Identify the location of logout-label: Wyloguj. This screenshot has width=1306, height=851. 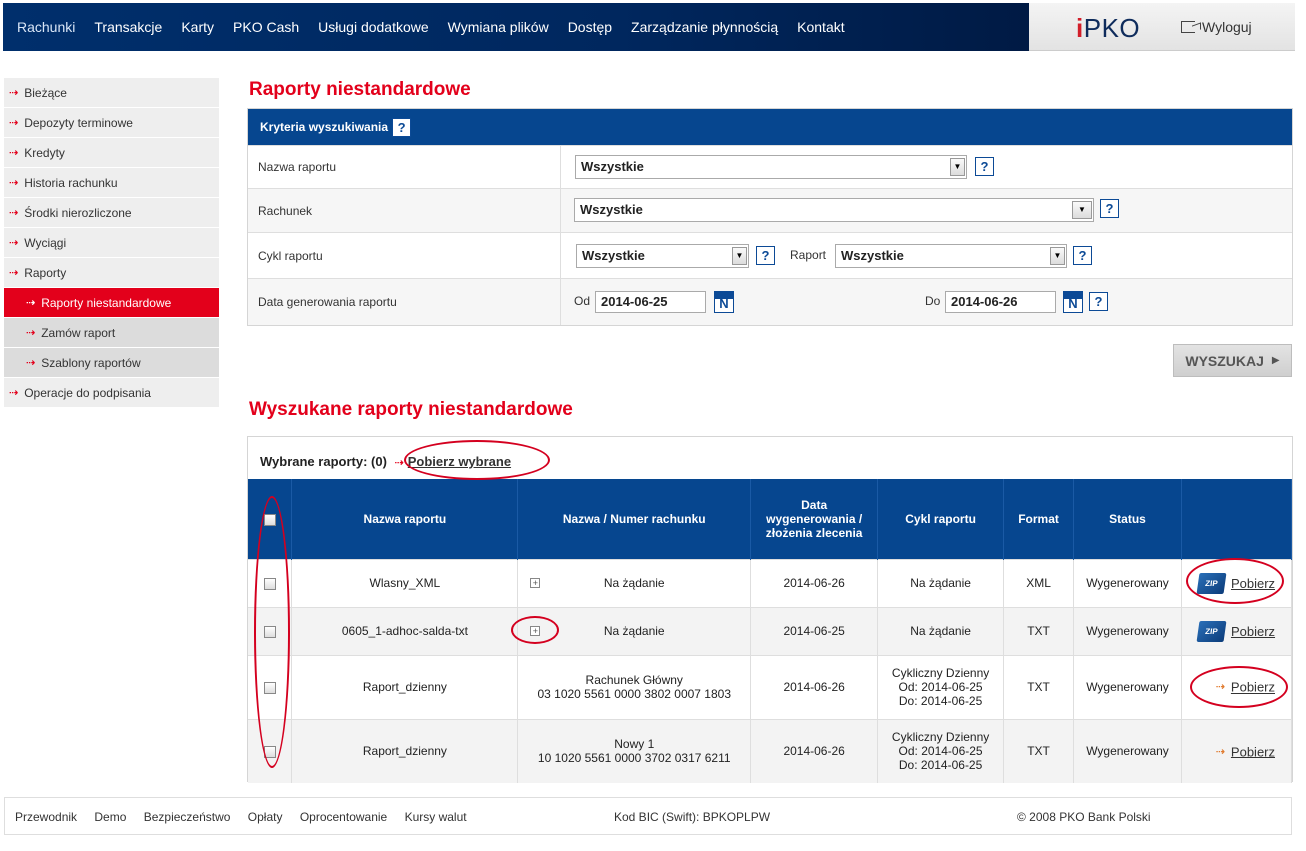
(1227, 27).